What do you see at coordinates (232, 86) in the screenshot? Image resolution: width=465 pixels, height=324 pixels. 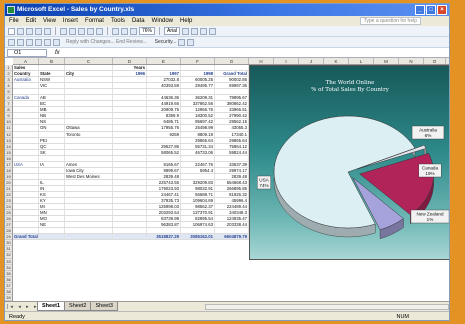 I see `cell-g: 69997.36` at bounding box center [232, 86].